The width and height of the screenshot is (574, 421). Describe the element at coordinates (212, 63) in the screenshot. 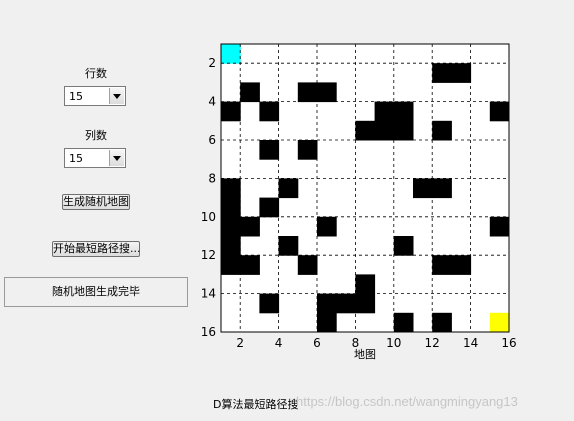

I see `y-tick-label: 2` at that location.